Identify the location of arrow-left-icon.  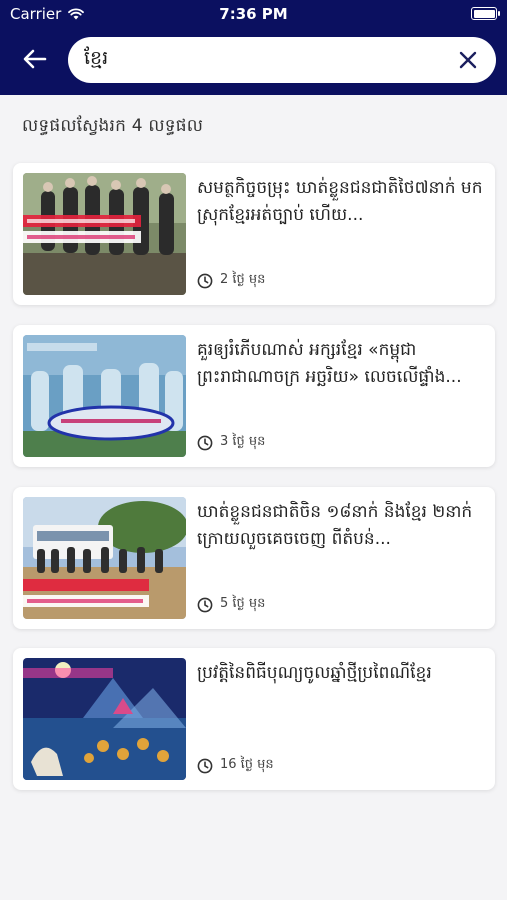
(35, 59).